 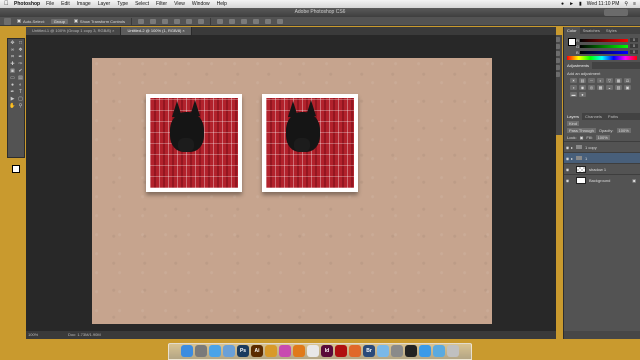 I want to click on channel-mixer-icon: ◎, so click(x=591, y=87).